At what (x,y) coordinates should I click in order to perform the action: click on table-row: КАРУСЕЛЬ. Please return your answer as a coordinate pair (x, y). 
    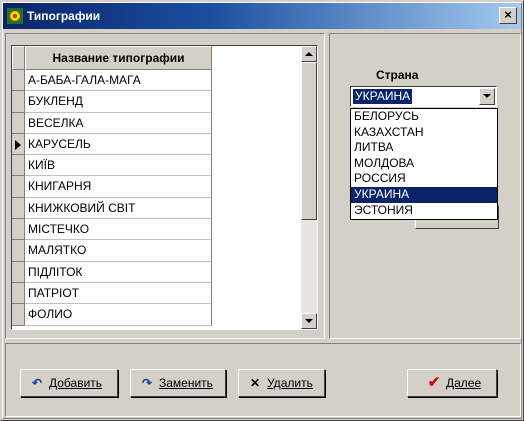
    Looking at the image, I should click on (112, 144).